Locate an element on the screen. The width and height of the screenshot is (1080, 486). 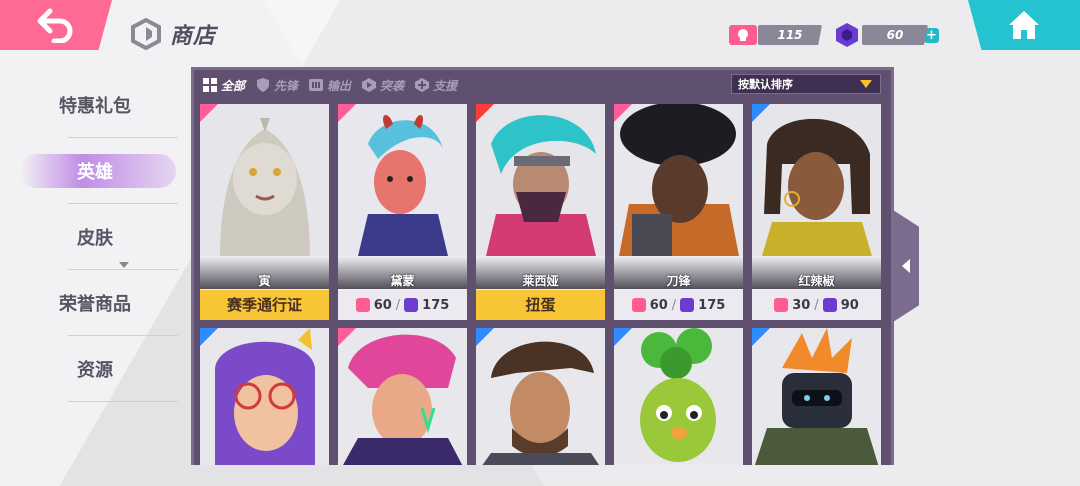
back-arrow-icon is located at coordinates (55, 25).